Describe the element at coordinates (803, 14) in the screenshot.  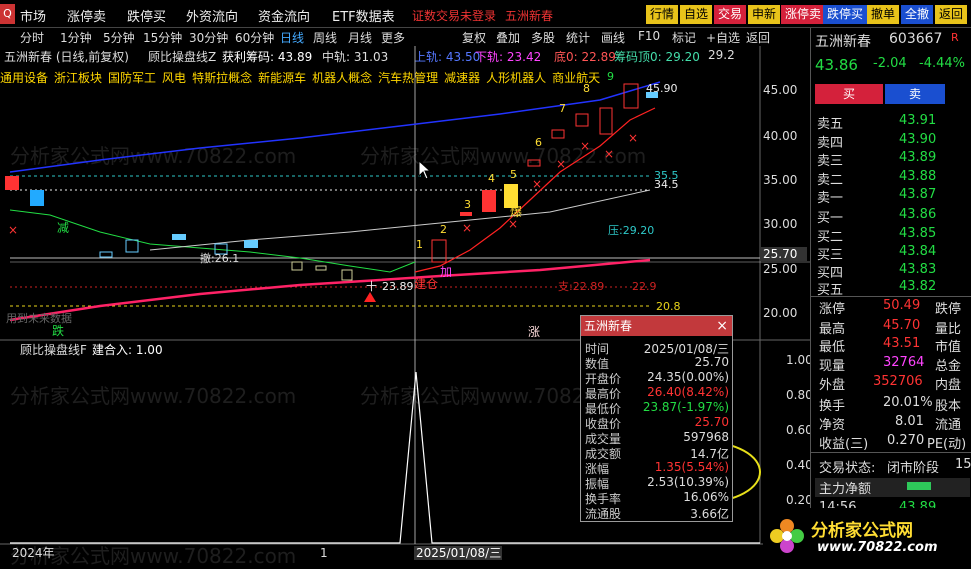
I see `btn-limit-up-sell: 涨停卖` at that location.